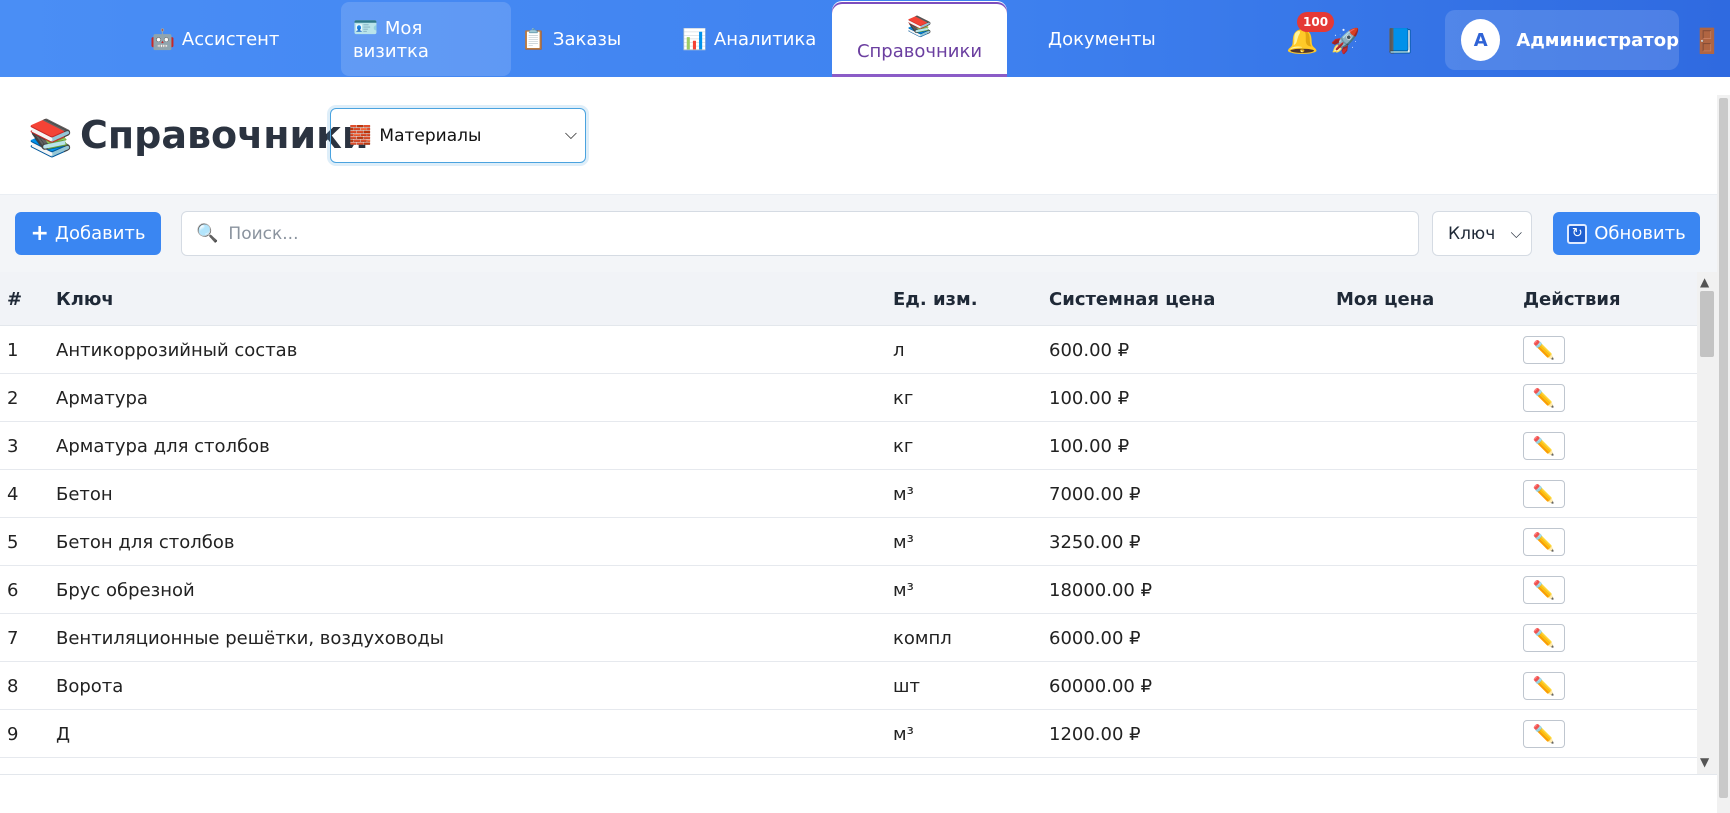 The image size is (1730, 813). Describe the element at coordinates (13, 638) in the screenshot. I see `row-number: 7` at that location.